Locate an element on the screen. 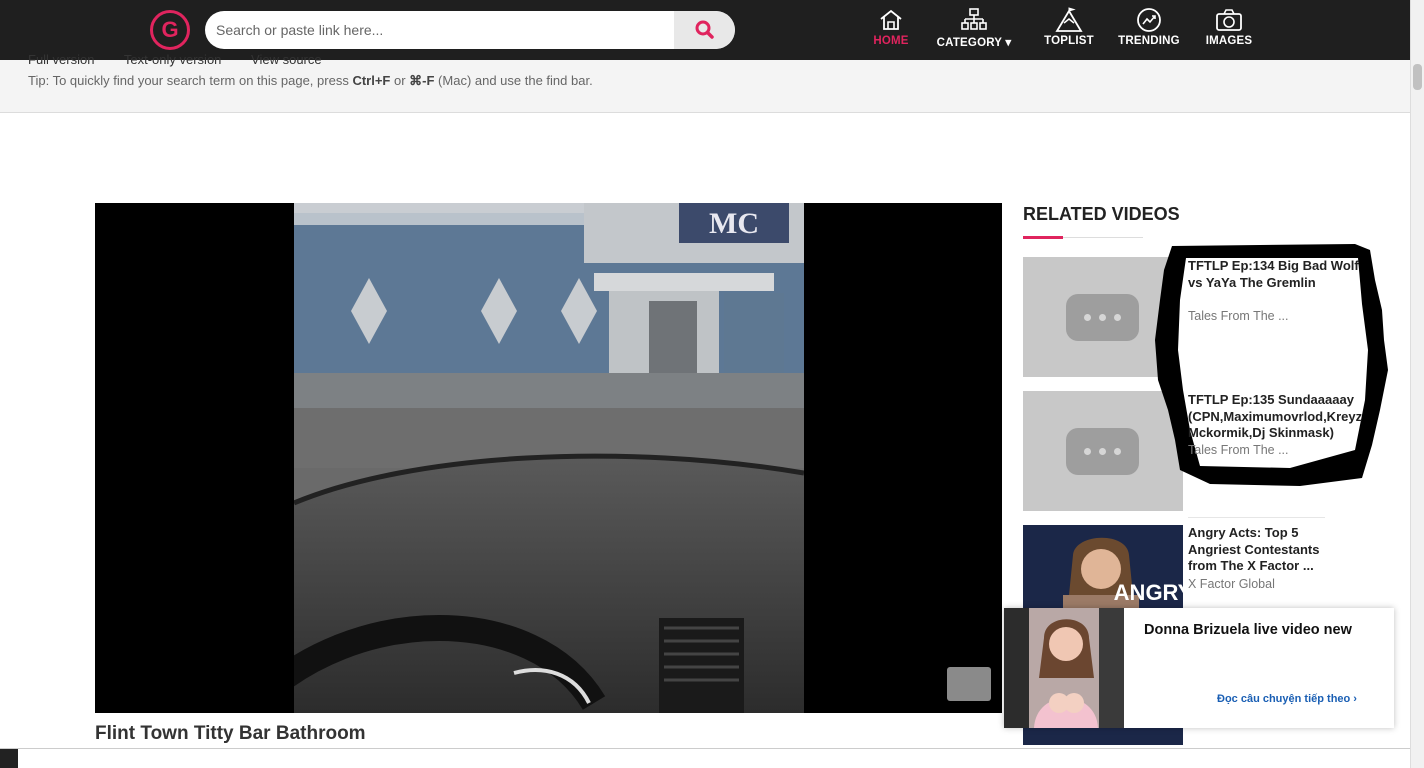  related-videos-heading: RELATED VIDEOS is located at coordinates (1101, 214).